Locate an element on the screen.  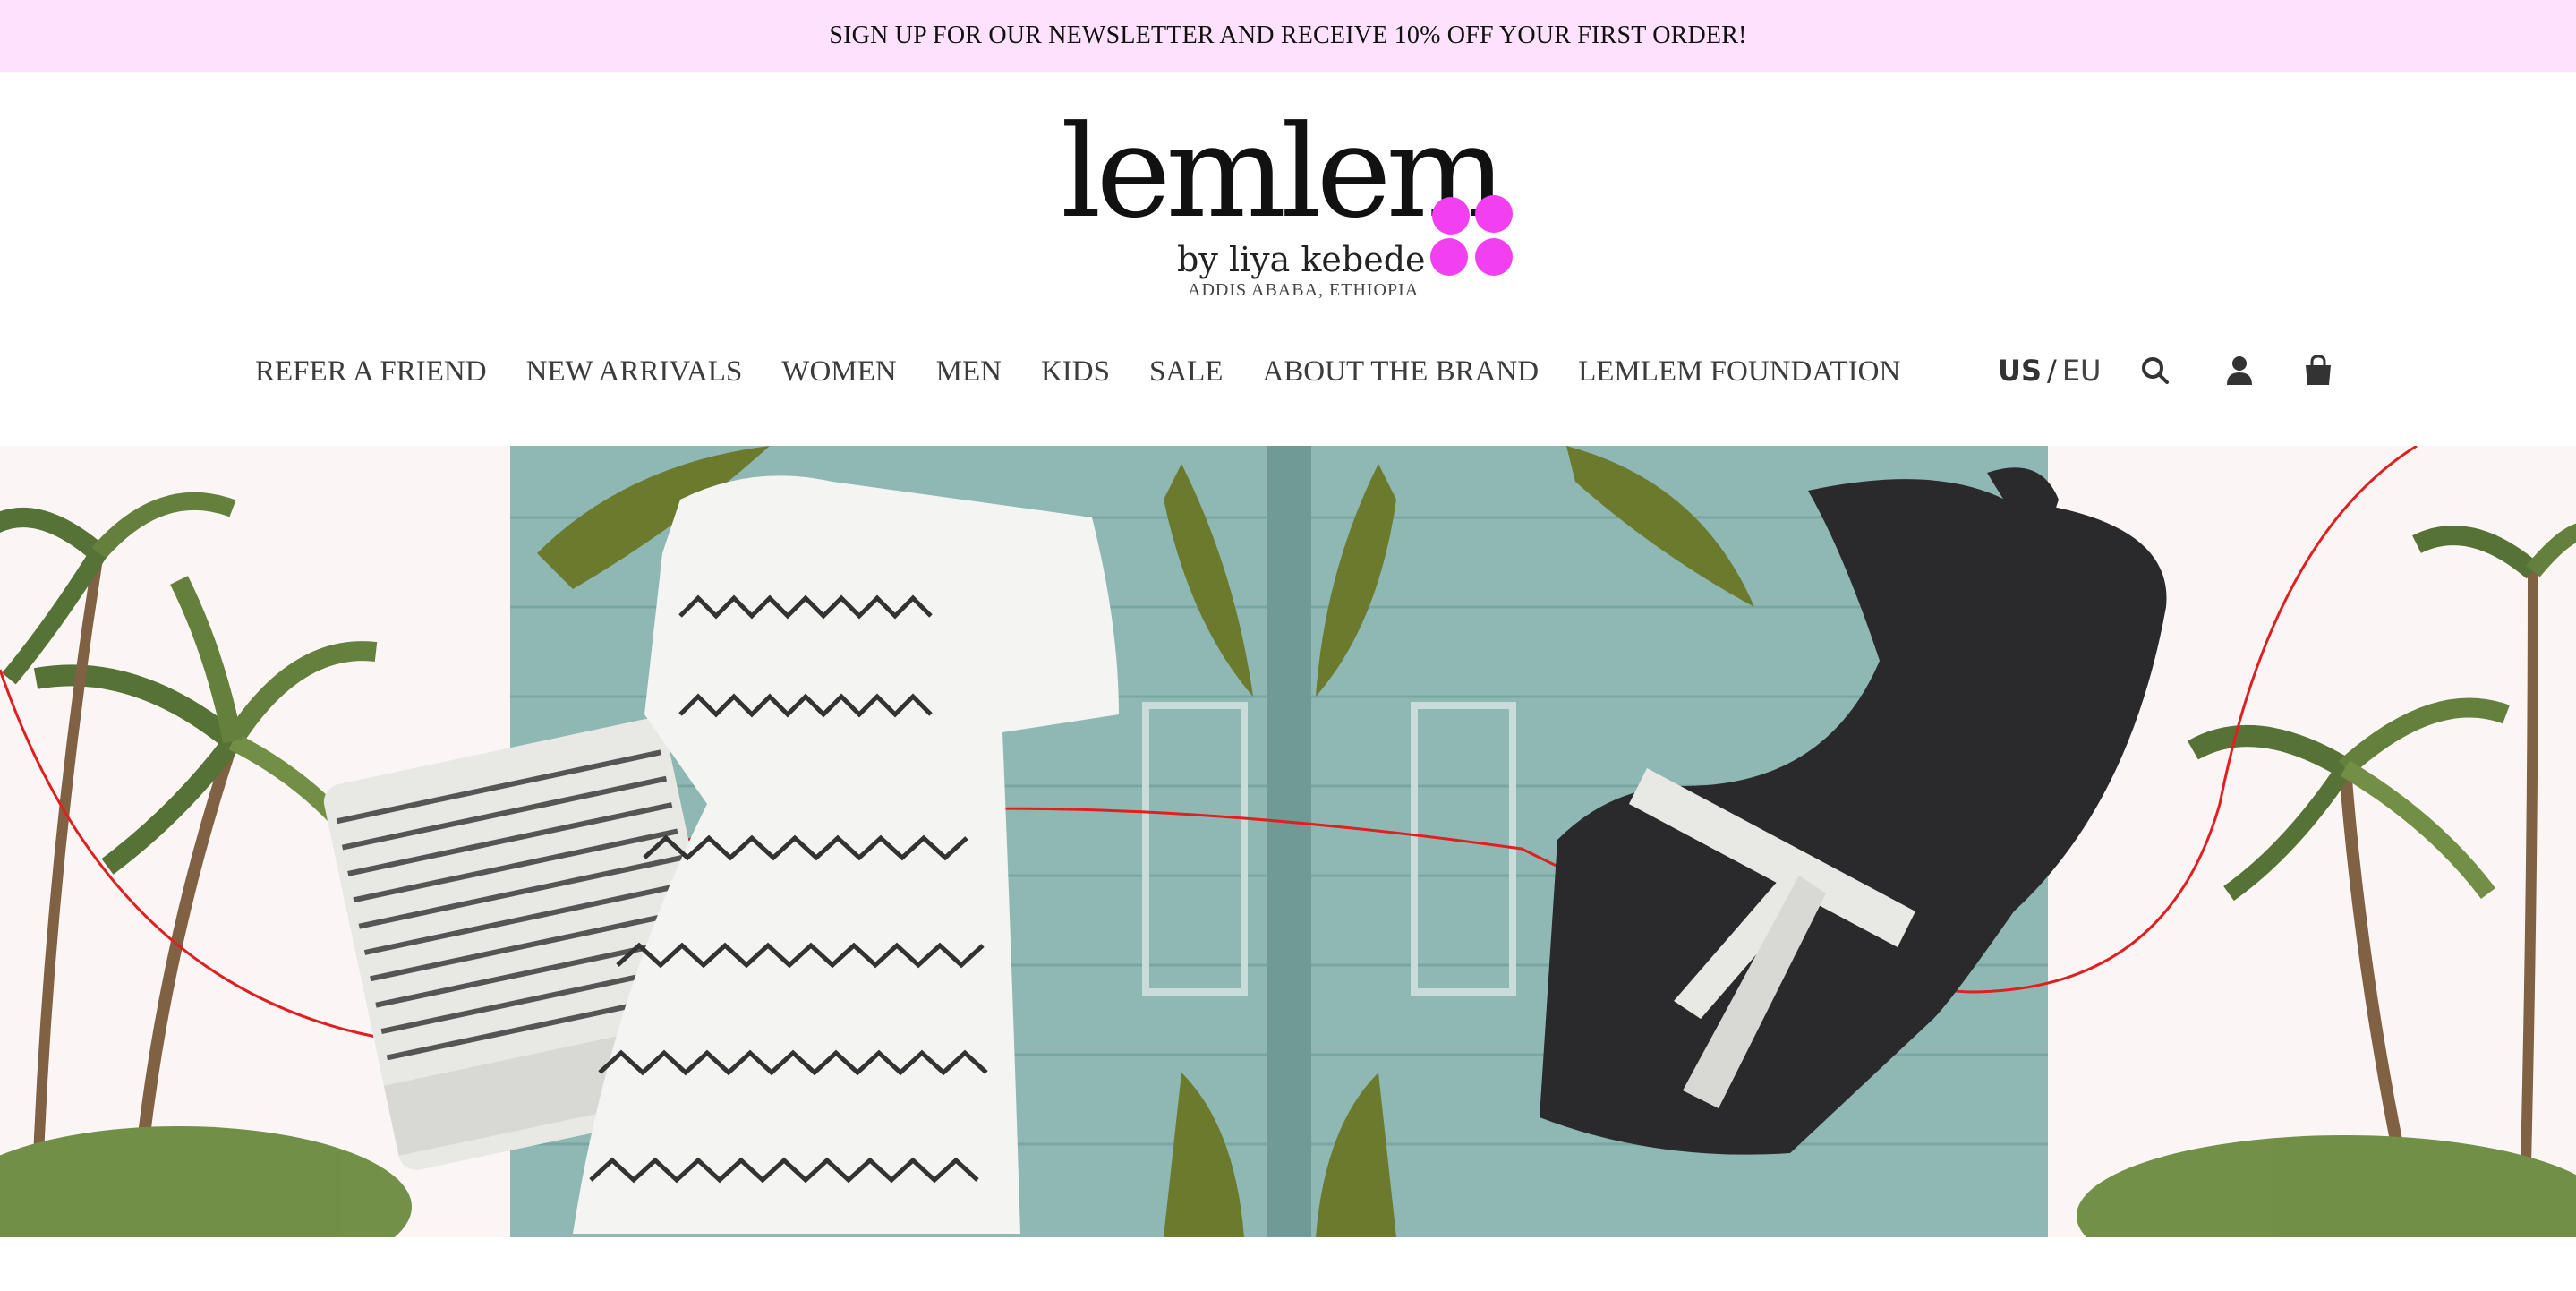
region-us: US is located at coordinates (2020, 371).